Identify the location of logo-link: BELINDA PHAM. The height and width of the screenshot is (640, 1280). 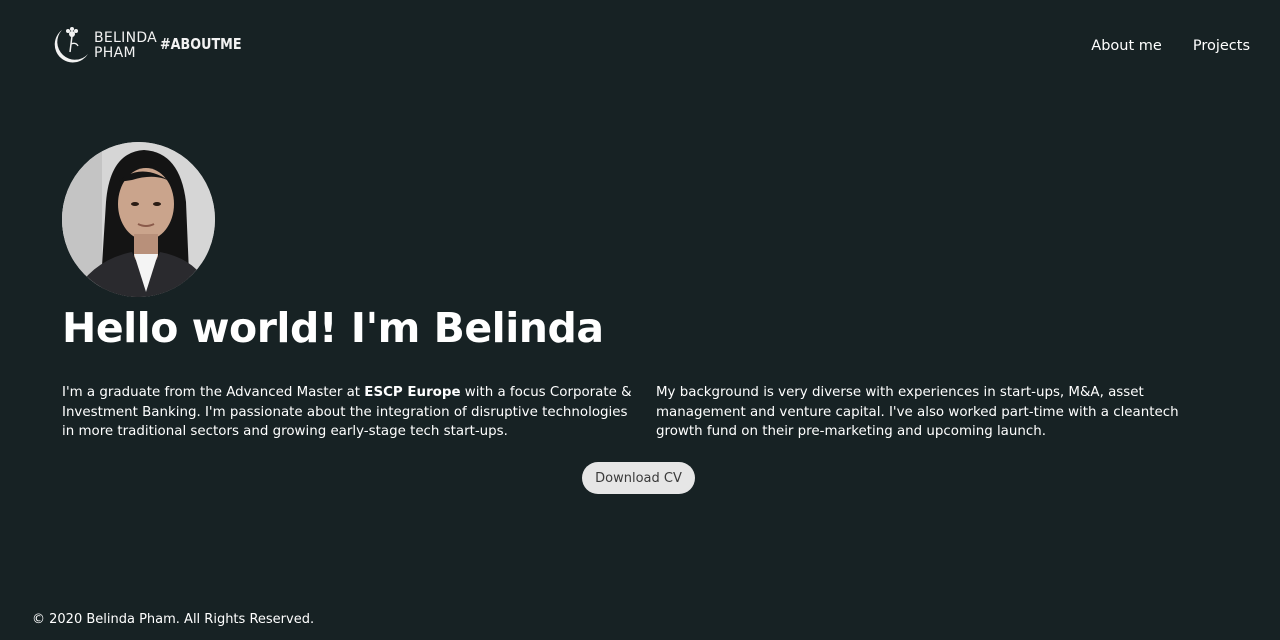
(102, 46).